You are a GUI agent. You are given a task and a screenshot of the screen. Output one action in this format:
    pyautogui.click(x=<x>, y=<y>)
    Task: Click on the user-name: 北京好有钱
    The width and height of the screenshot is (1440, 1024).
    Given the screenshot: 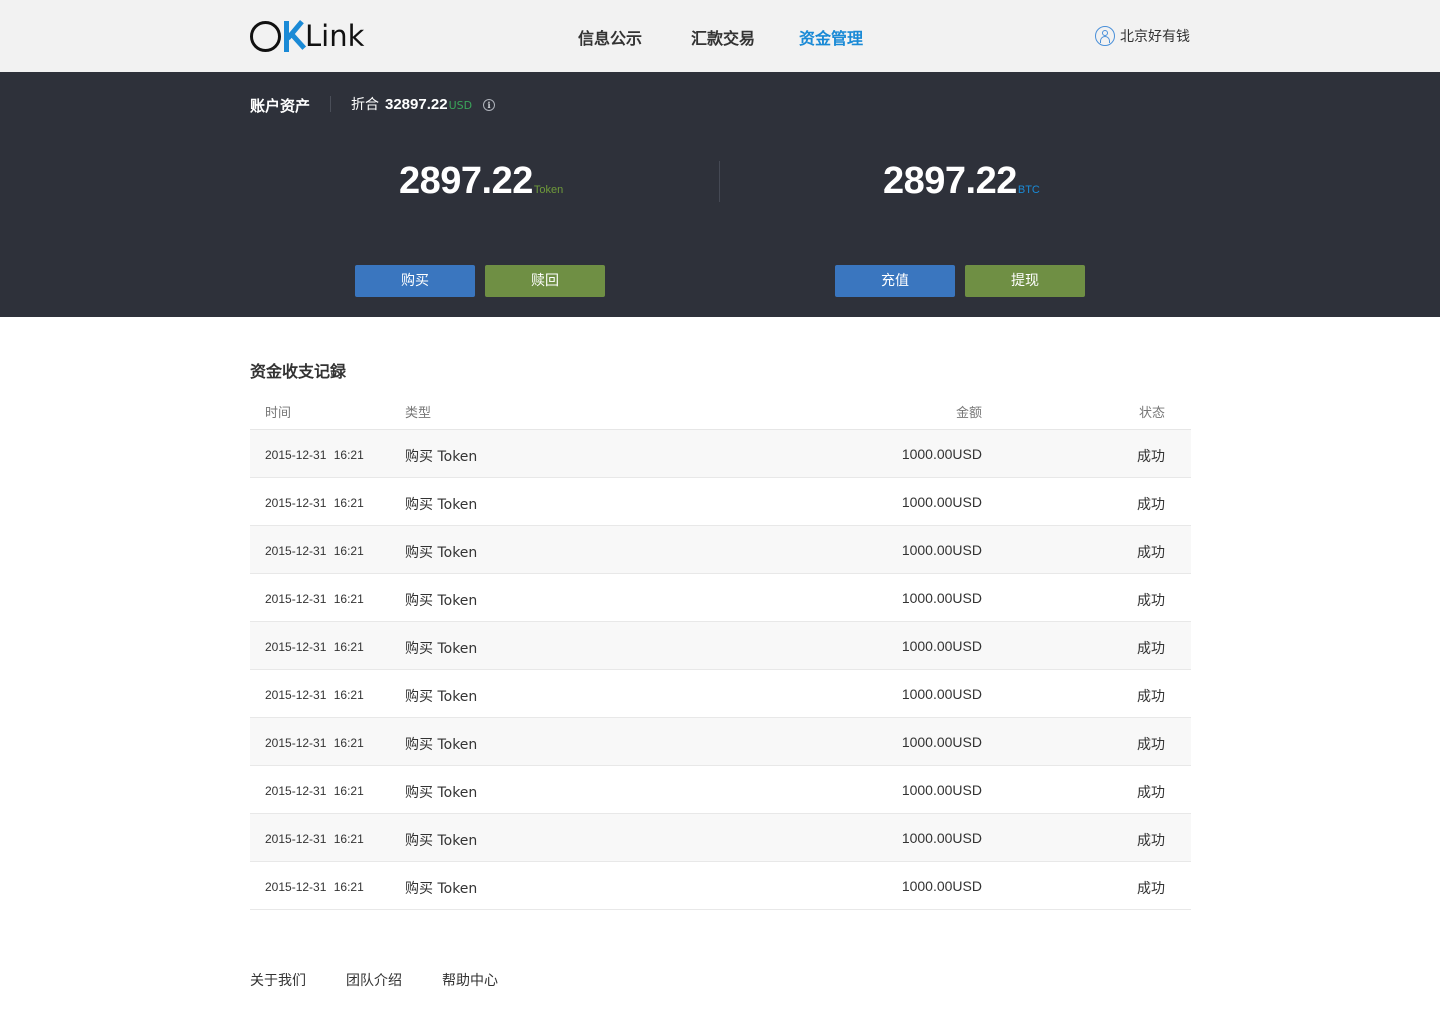 What is the action you would take?
    pyautogui.click(x=1155, y=37)
    